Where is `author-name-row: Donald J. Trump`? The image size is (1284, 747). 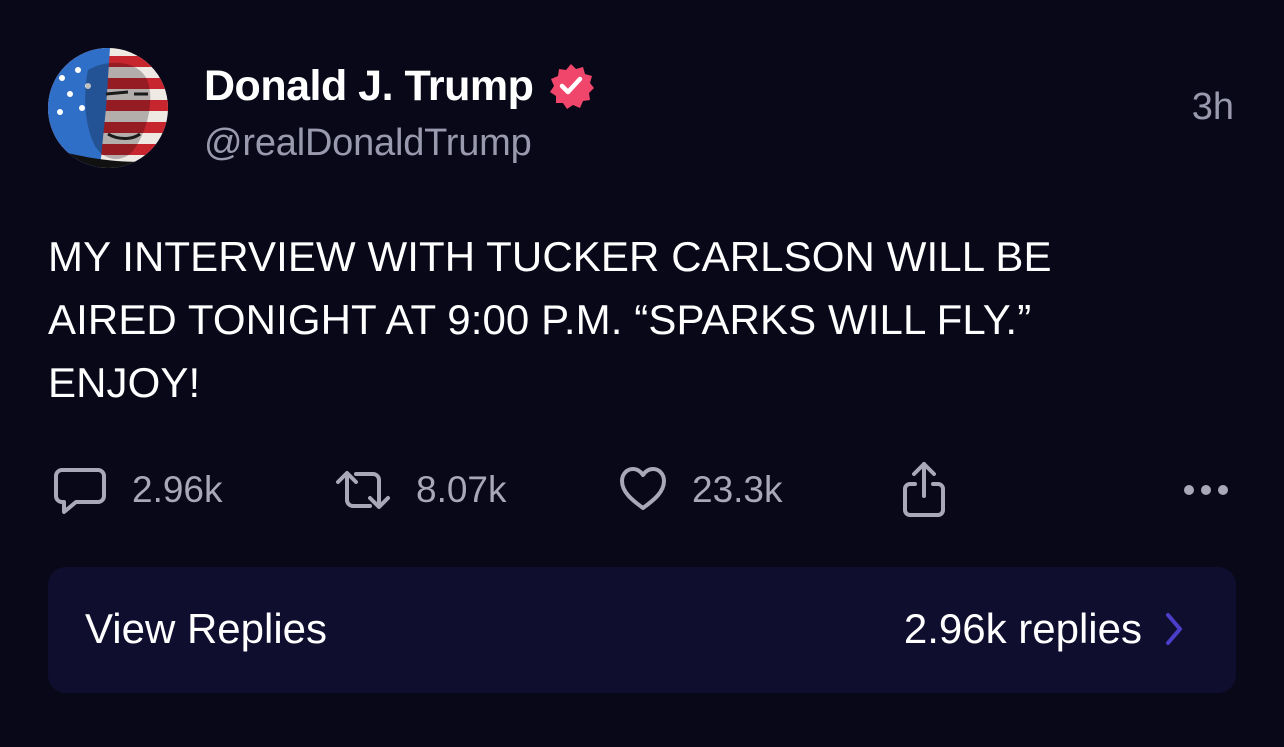 author-name-row: Donald J. Trump is located at coordinates (399, 86).